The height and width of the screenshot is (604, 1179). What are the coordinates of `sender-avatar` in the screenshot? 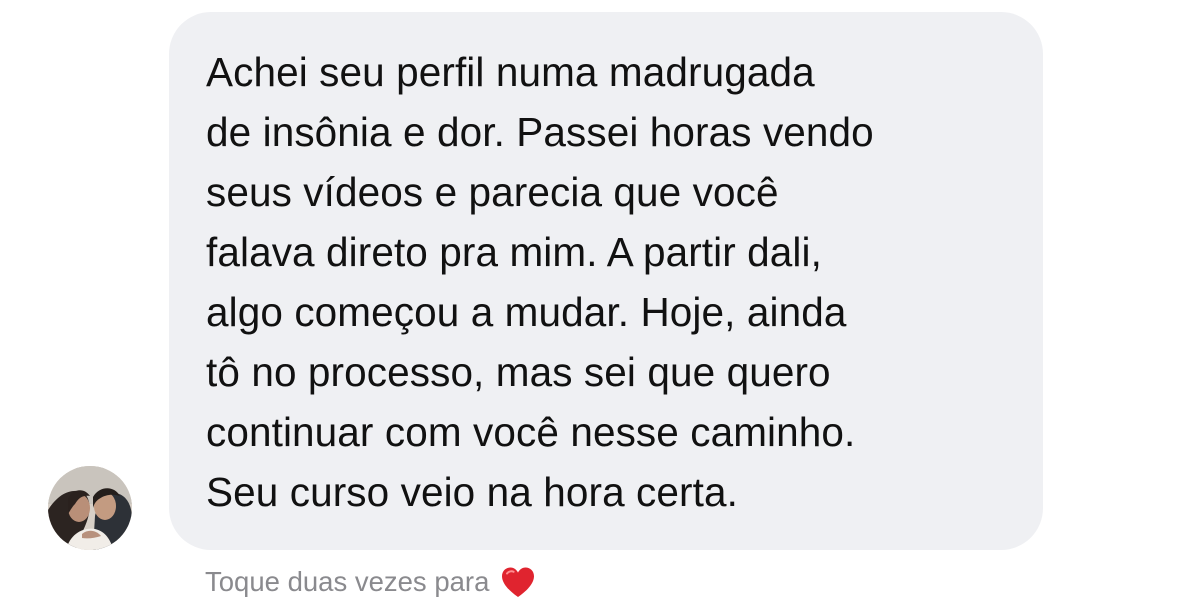 It's located at (90, 508).